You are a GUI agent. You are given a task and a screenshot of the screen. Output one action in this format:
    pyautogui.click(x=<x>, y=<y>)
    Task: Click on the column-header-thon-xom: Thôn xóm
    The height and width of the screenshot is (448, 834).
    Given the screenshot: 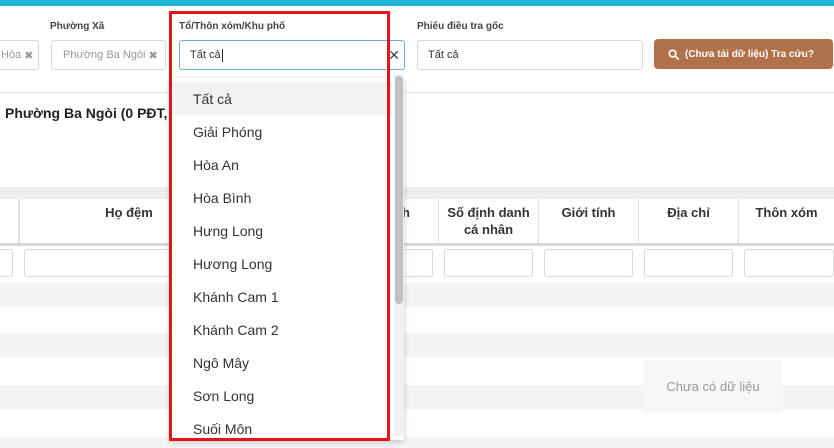 What is the action you would take?
    pyautogui.click(x=786, y=221)
    